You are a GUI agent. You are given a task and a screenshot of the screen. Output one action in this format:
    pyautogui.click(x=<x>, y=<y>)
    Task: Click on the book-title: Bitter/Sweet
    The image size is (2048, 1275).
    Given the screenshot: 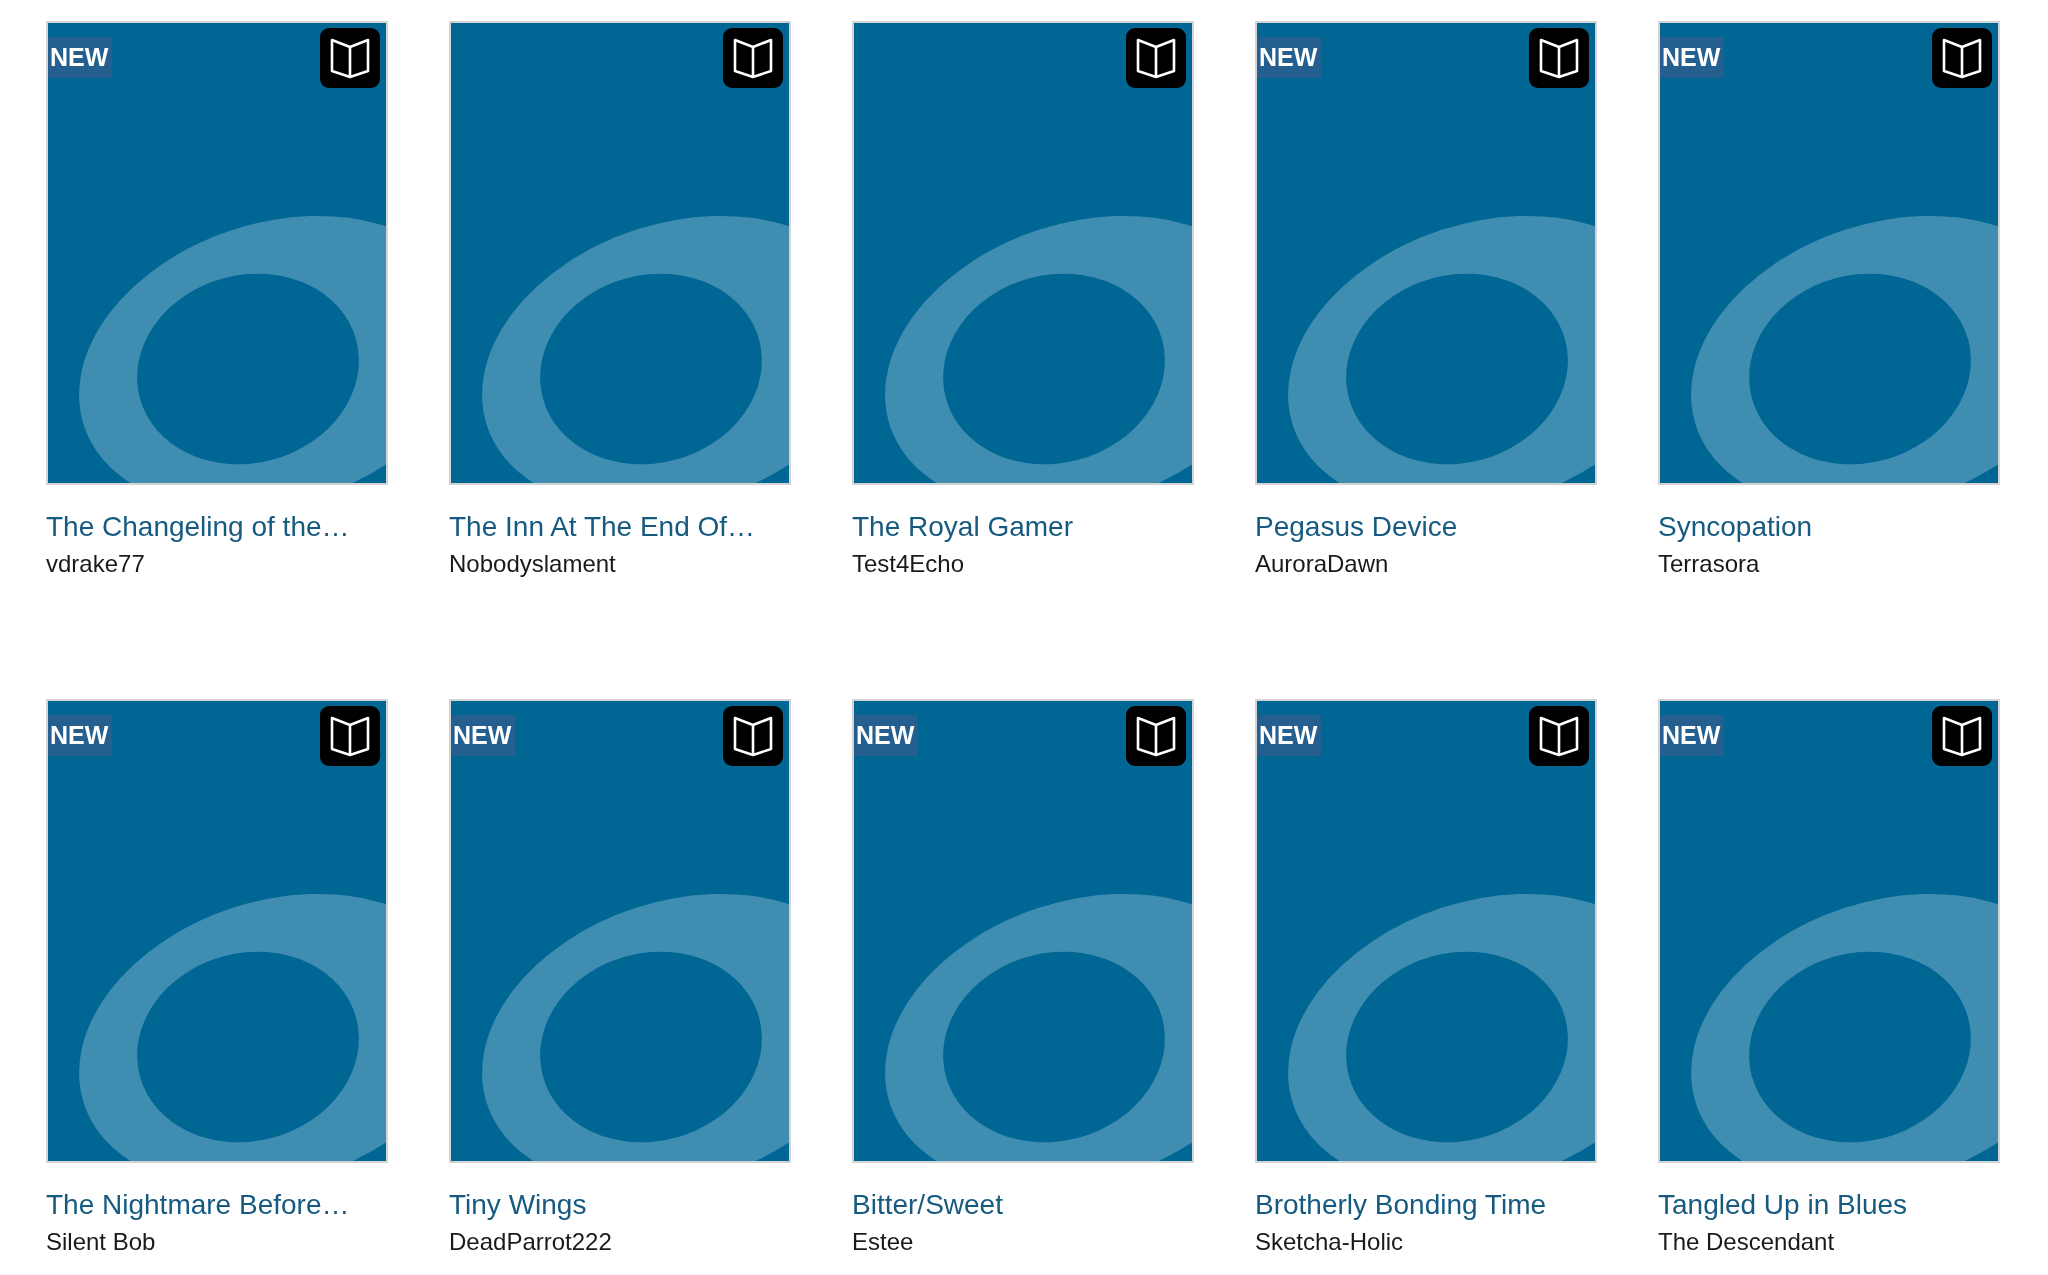 What is the action you would take?
    pyautogui.click(x=1023, y=1205)
    